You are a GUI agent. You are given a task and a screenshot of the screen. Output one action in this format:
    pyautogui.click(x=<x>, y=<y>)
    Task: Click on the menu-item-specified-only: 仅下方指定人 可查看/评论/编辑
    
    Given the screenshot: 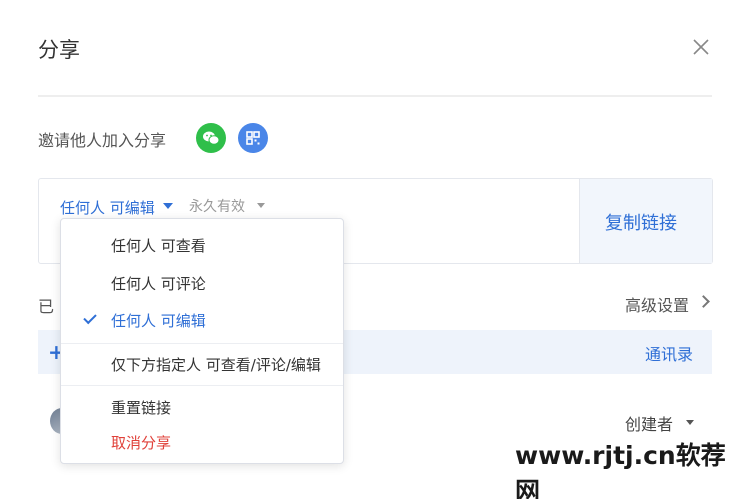 What is the action you would take?
    pyautogui.click(x=216, y=364)
    